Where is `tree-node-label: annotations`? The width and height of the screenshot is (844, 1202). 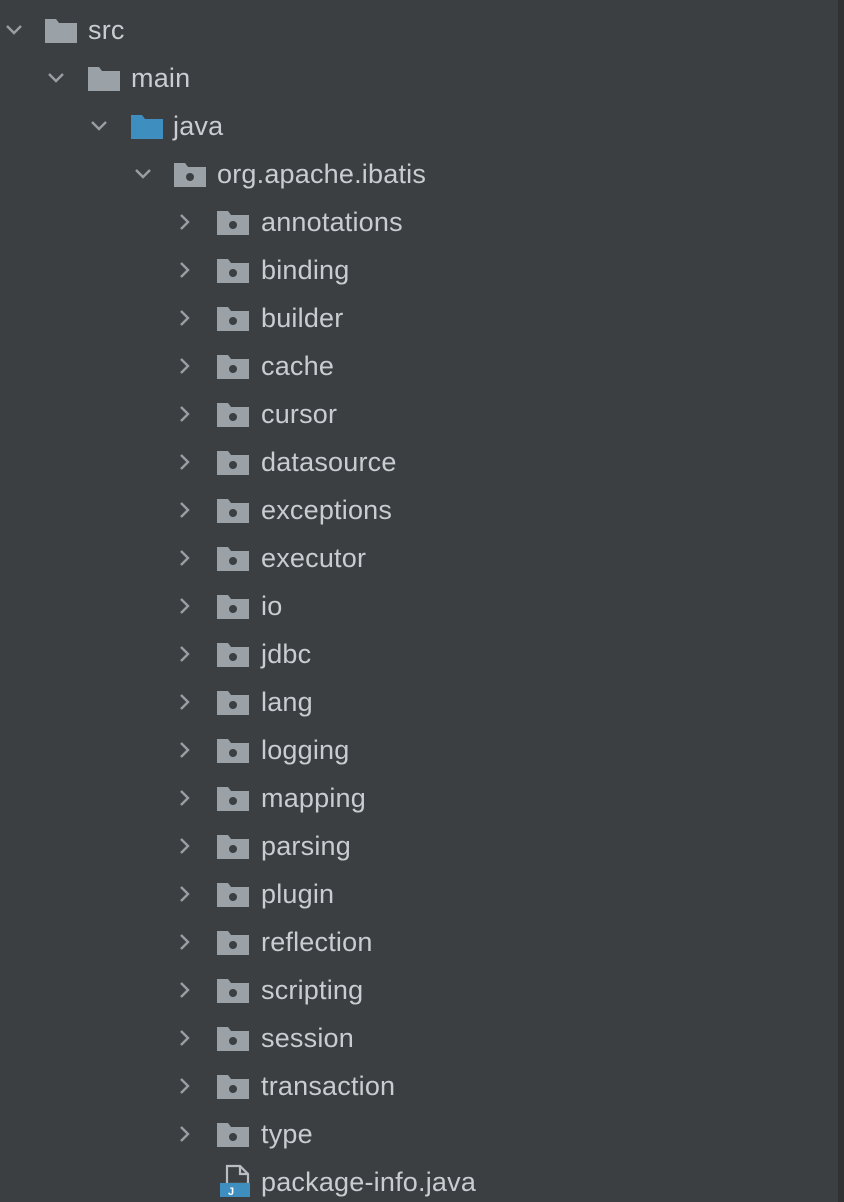 tree-node-label: annotations is located at coordinates (332, 222).